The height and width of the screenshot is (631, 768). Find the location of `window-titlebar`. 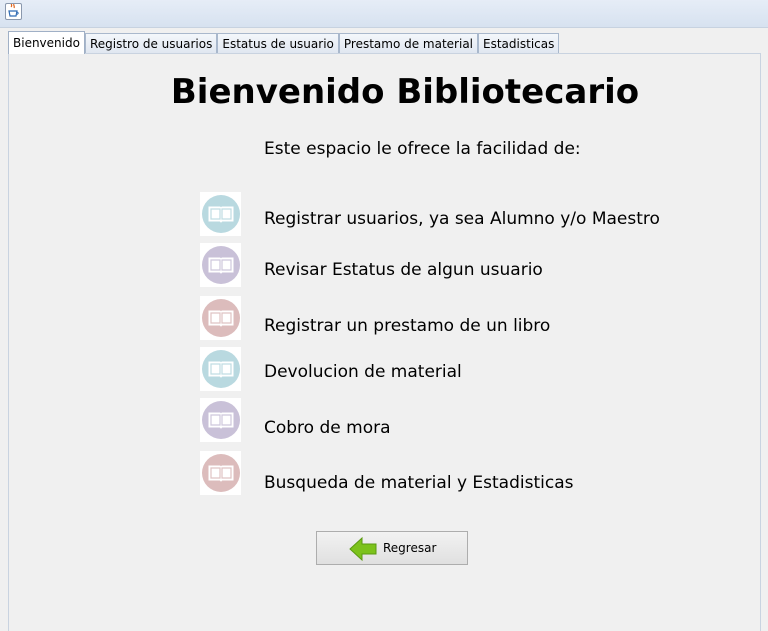

window-titlebar is located at coordinates (384, 14).